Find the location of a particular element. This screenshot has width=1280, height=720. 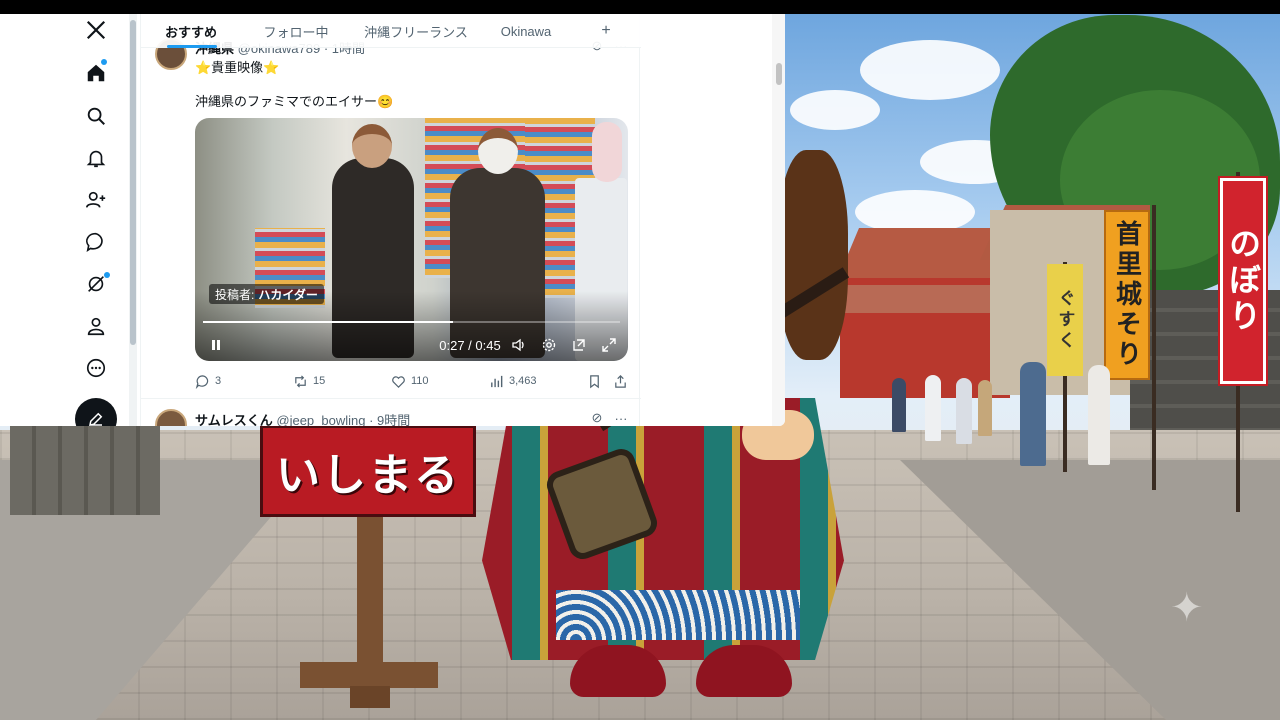

volume-button is located at coordinates (519, 345).